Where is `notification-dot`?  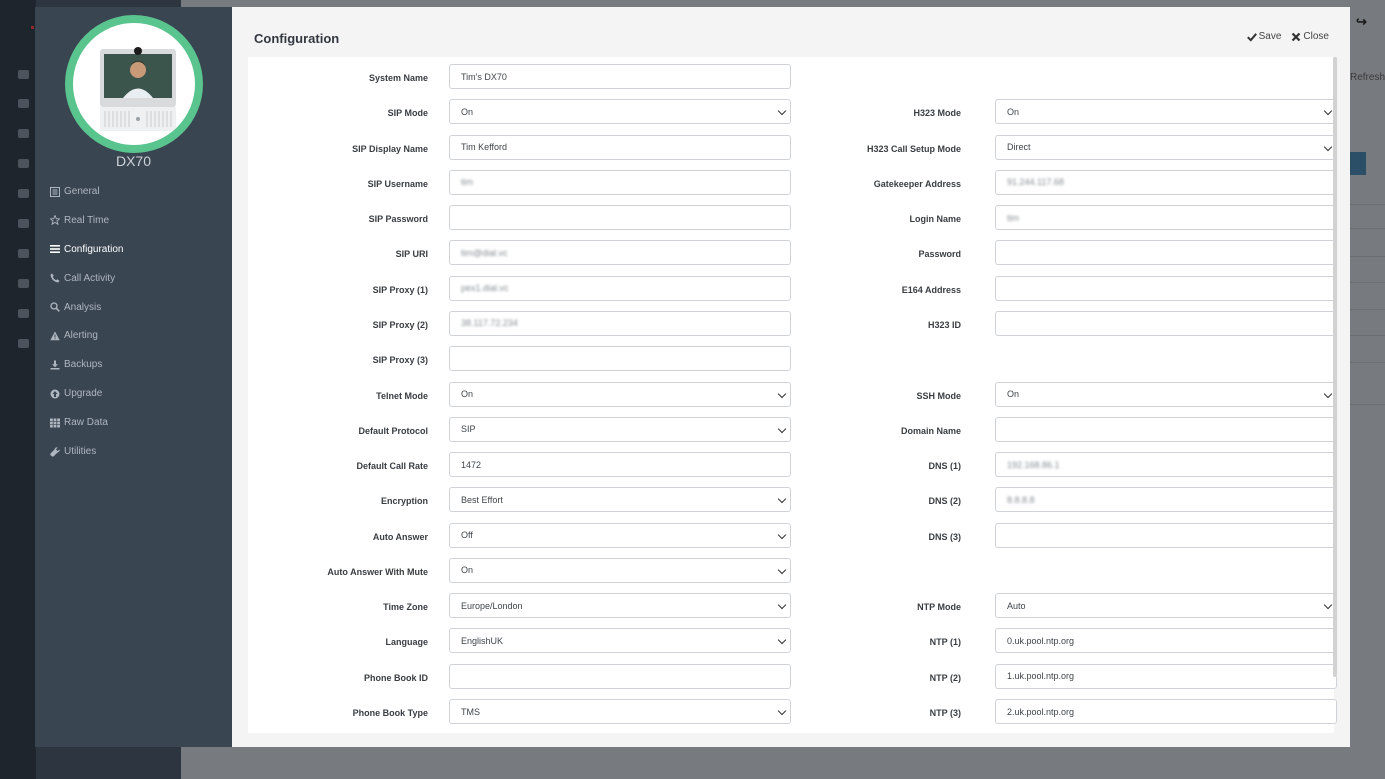
notification-dot is located at coordinates (32, 27).